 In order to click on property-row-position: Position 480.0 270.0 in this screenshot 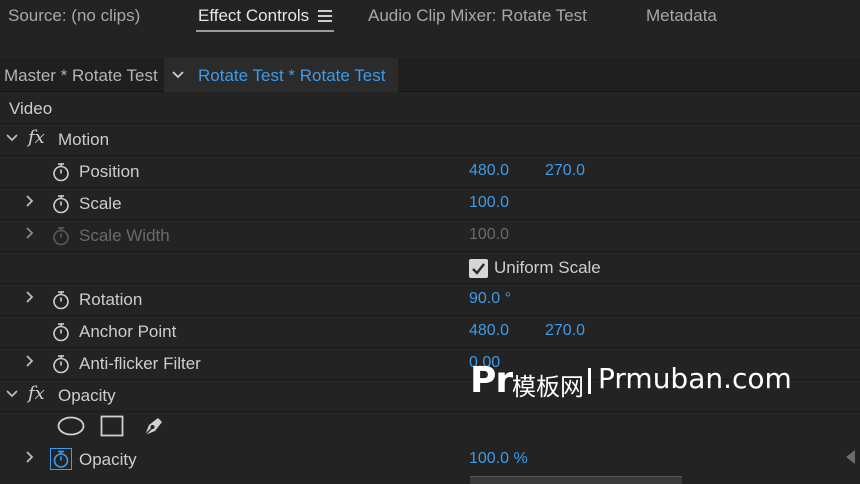, I will do `click(430, 172)`.